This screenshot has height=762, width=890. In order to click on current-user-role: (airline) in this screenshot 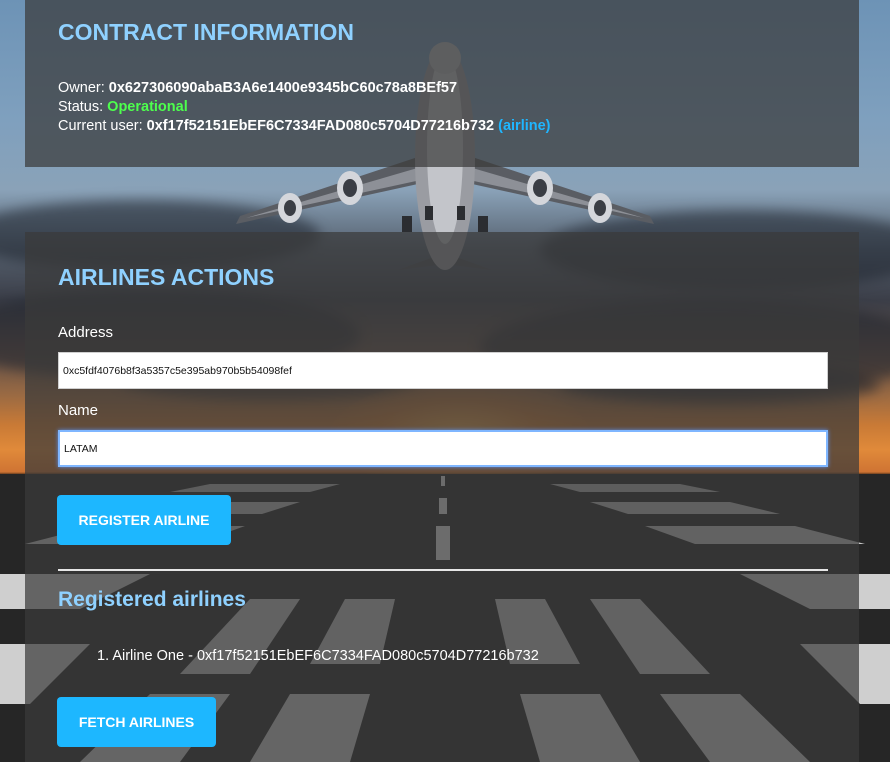, I will do `click(524, 126)`.